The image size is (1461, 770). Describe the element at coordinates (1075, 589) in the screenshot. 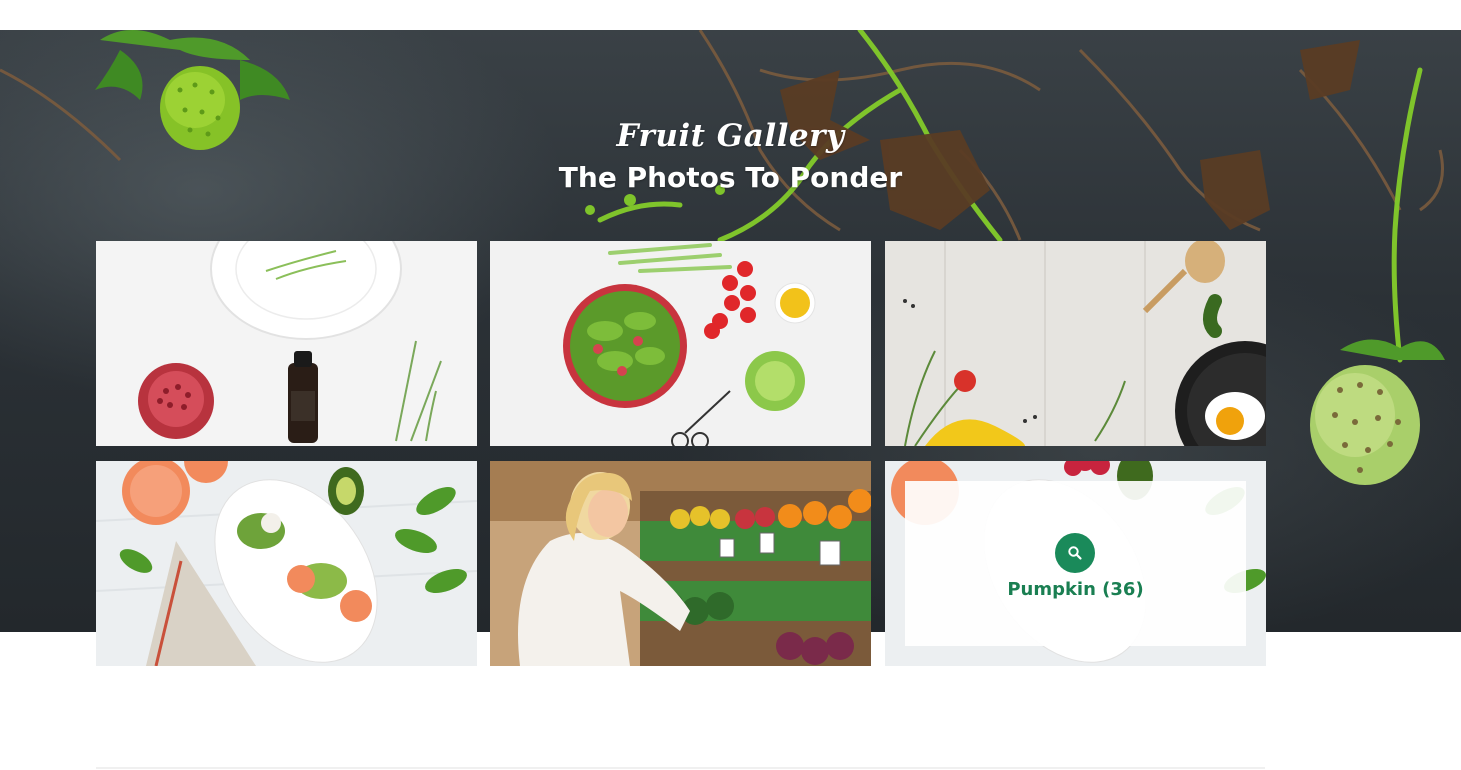

I see `tile-title-link: Pumpkin (36)` at that location.